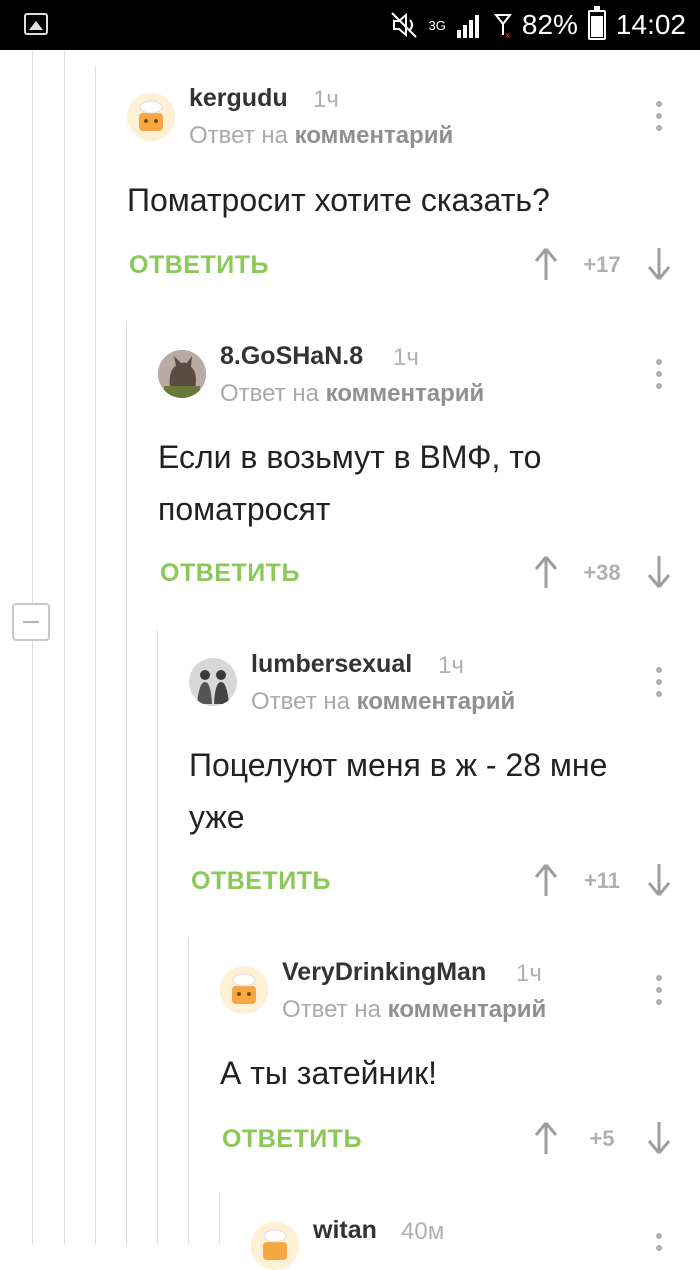 The height and width of the screenshot is (1270, 700). What do you see at coordinates (238, 98) in the screenshot?
I see `comment-author: kergudu` at bounding box center [238, 98].